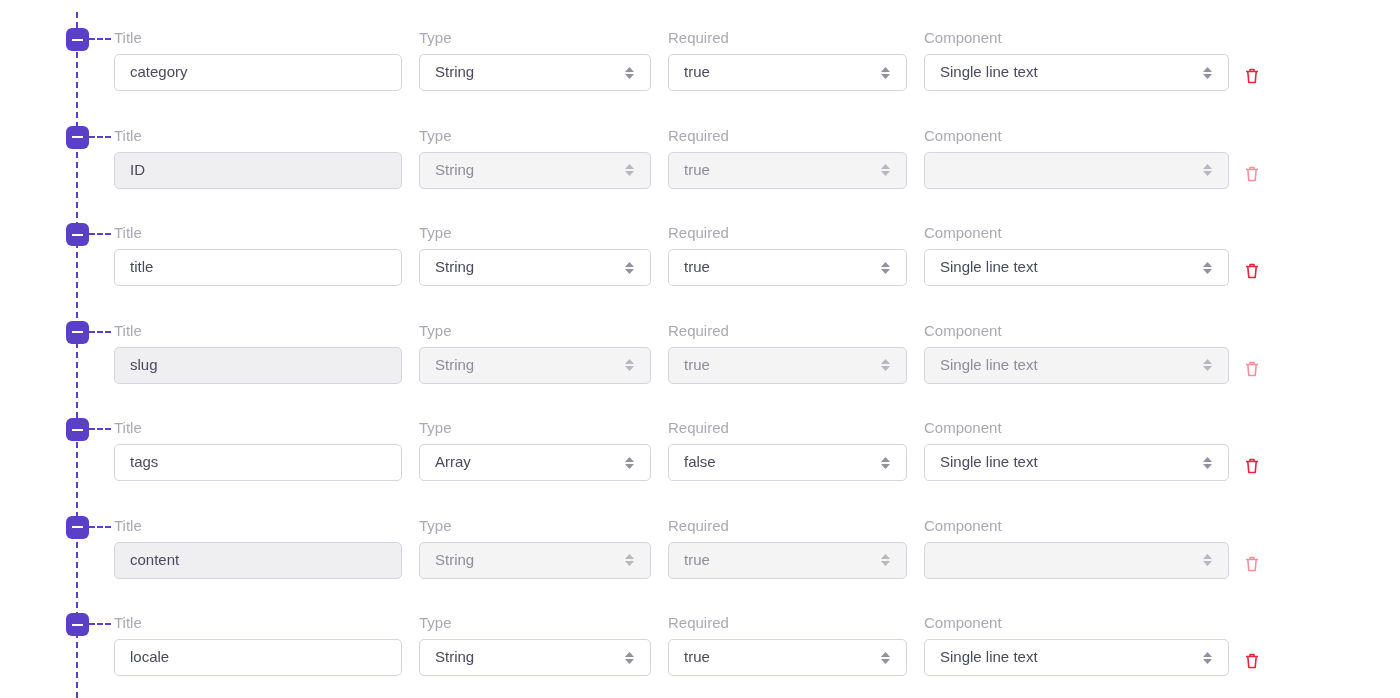 The height and width of the screenshot is (698, 1400). What do you see at coordinates (787, 462) in the screenshot?
I see `required-select: false` at bounding box center [787, 462].